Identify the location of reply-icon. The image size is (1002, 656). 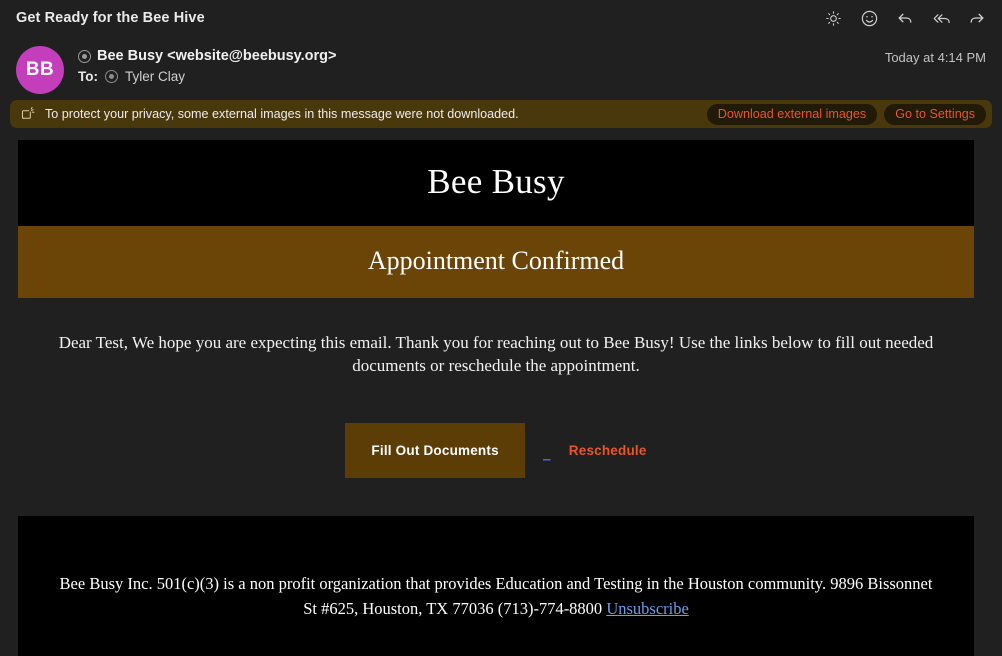
(905, 18).